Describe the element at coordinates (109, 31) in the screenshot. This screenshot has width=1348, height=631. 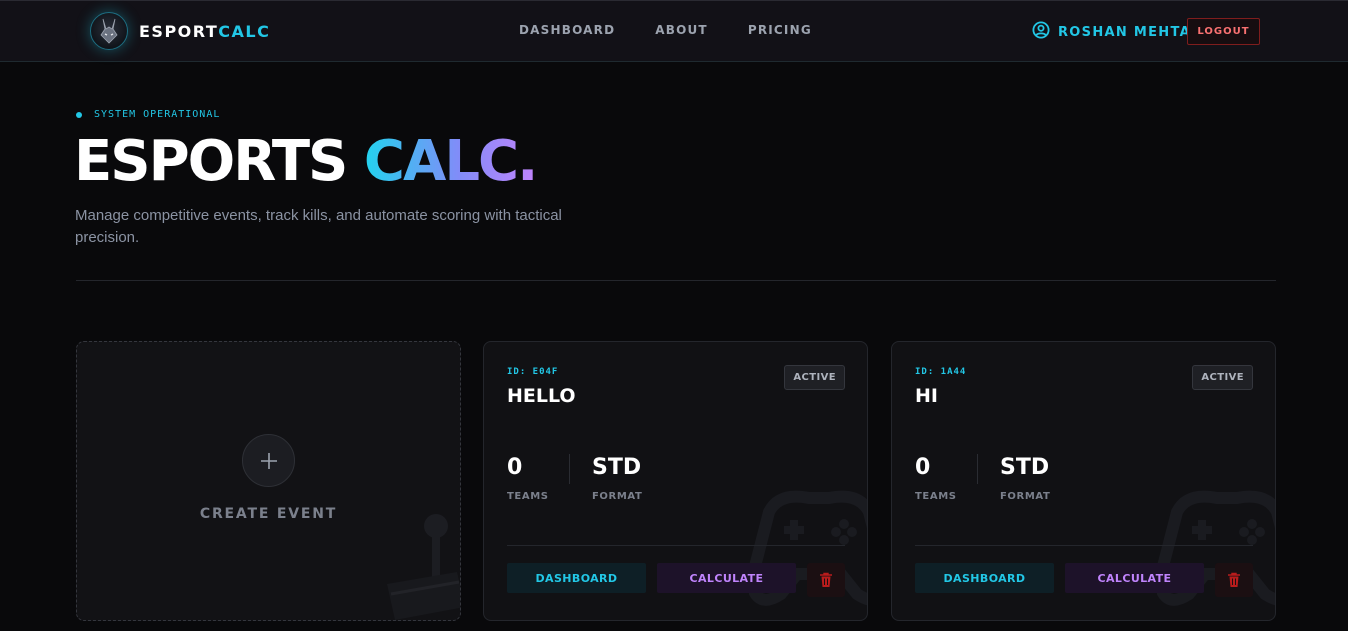
I see `bunny-mask-logo-icon` at that location.